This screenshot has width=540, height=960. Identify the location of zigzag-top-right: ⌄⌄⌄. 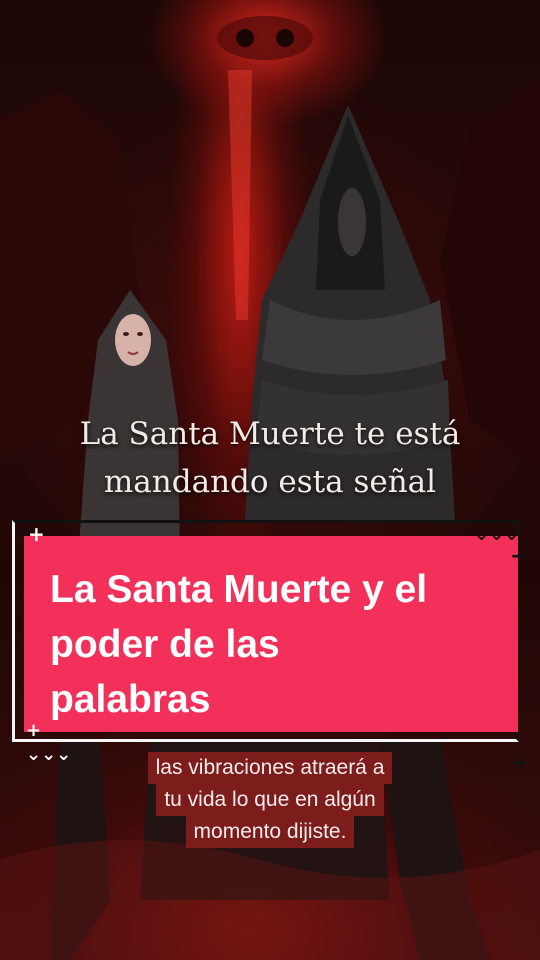
(497, 534).